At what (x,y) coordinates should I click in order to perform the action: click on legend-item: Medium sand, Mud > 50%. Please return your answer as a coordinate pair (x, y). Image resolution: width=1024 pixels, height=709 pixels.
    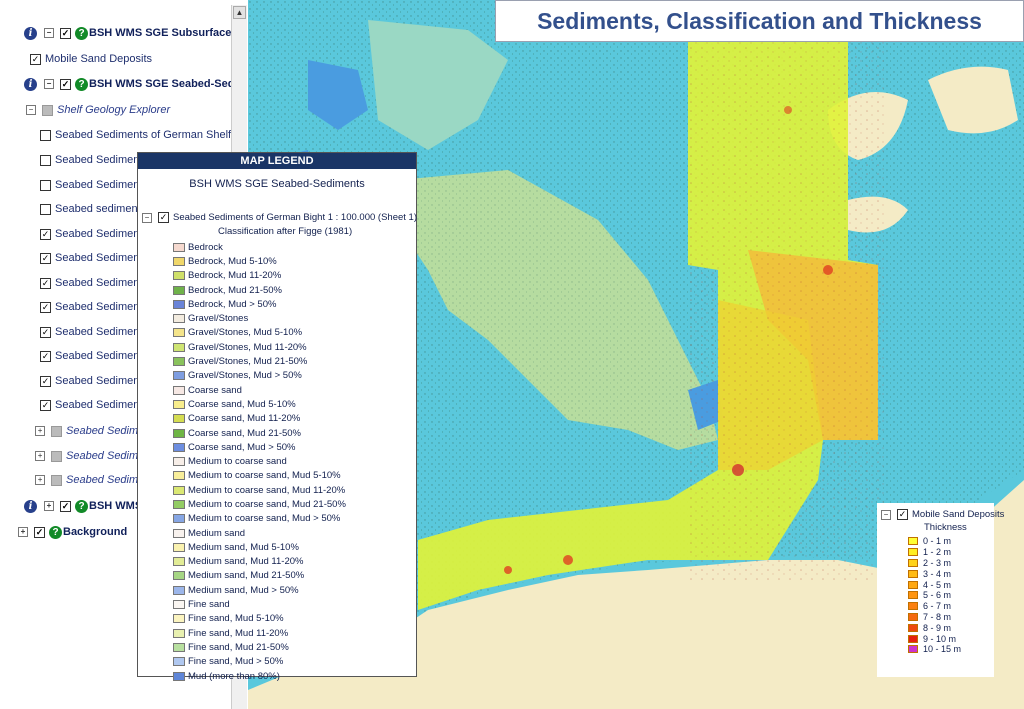
    Looking at the image, I should click on (259, 590).